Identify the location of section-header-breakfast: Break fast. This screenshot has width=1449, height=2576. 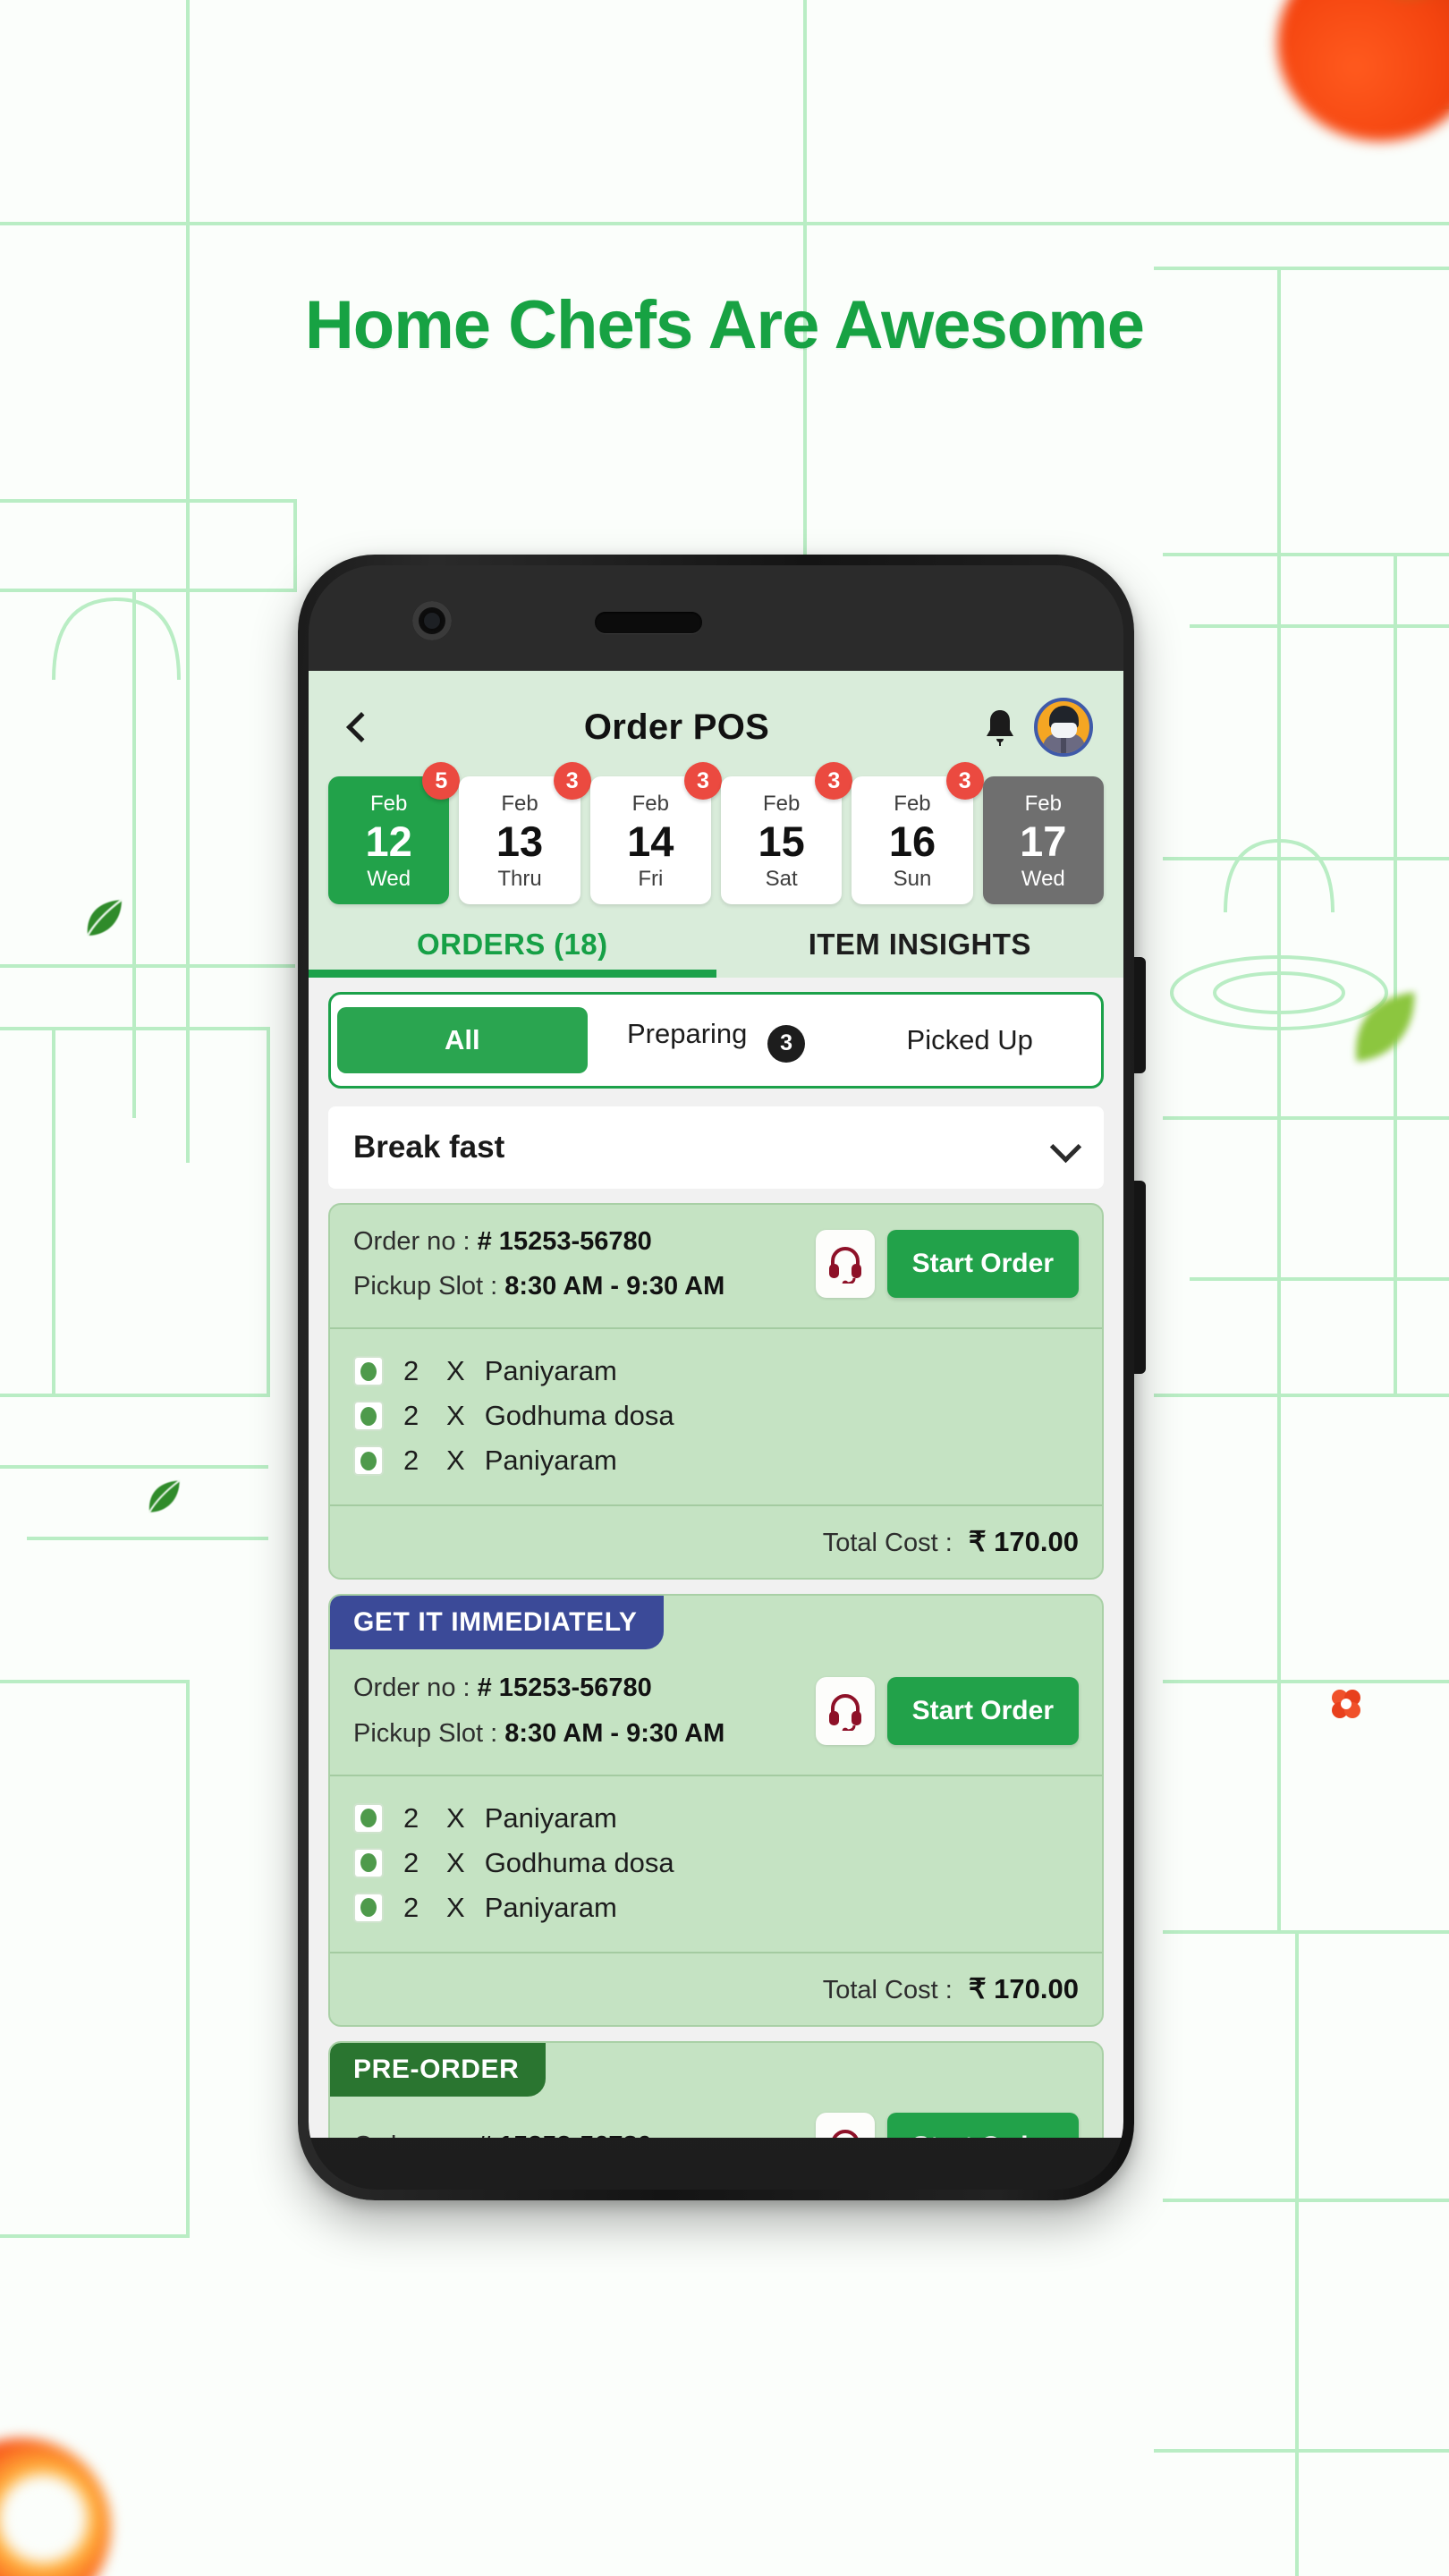
(716, 1147).